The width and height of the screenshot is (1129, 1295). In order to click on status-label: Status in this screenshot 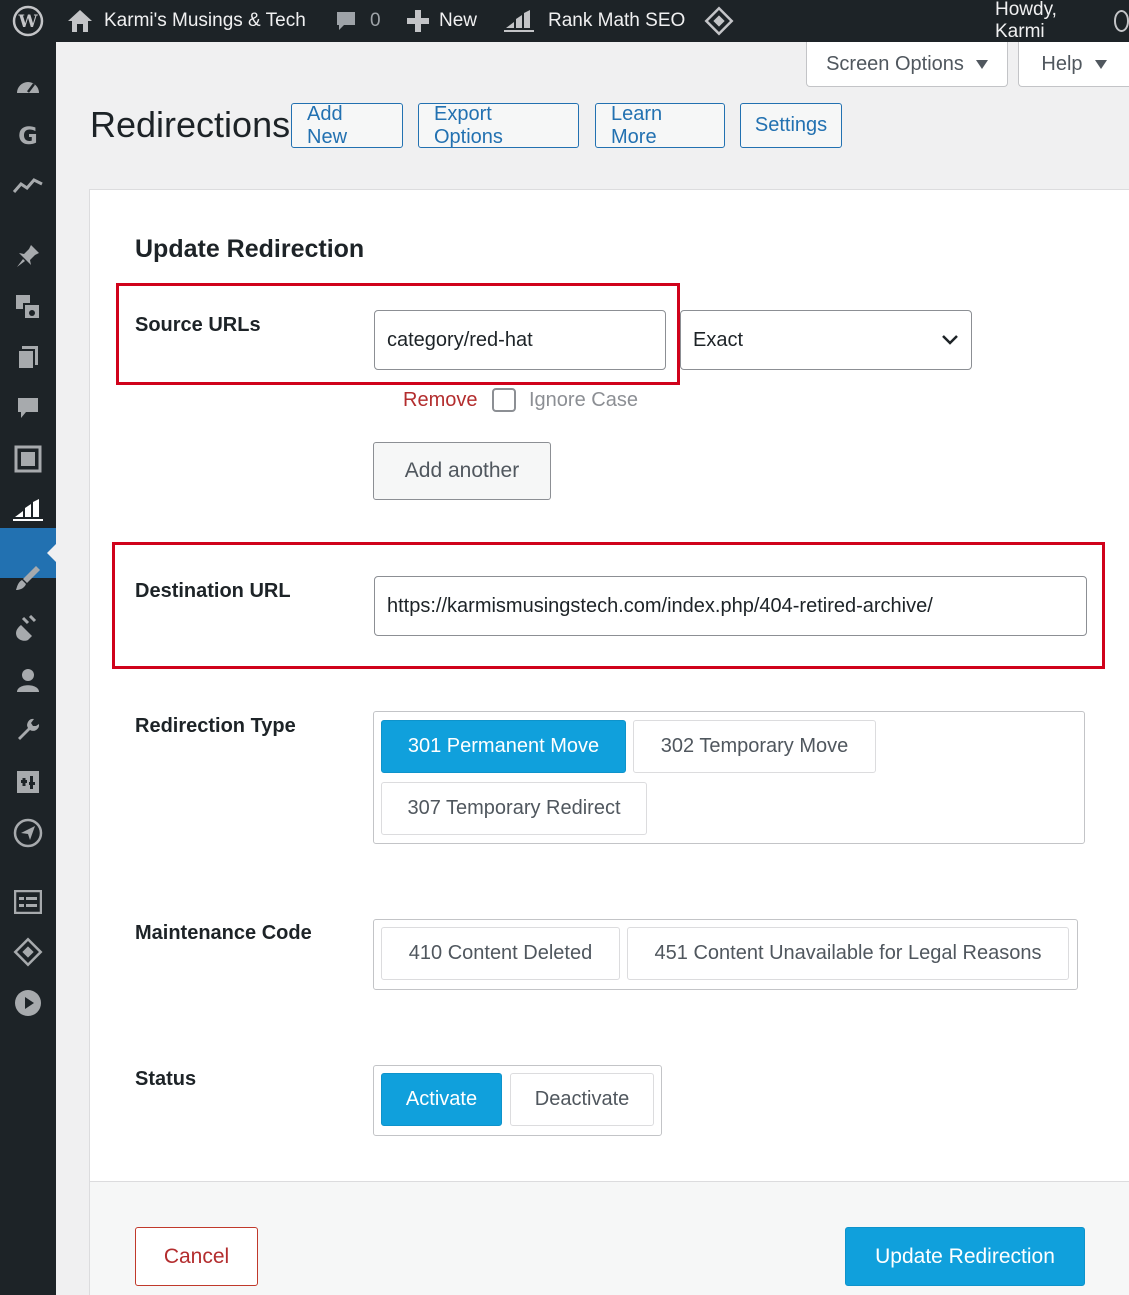, I will do `click(166, 1079)`.